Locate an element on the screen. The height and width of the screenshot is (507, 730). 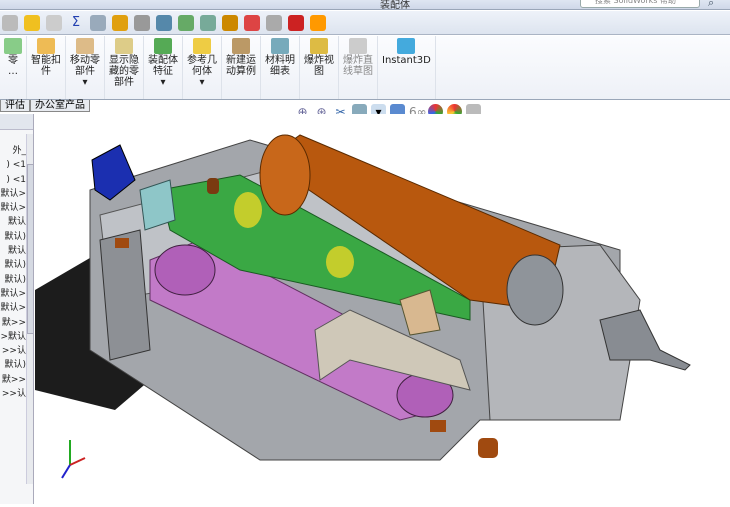
ribbon-label: 爆炸直 线草图 is located at coordinates (358, 66).